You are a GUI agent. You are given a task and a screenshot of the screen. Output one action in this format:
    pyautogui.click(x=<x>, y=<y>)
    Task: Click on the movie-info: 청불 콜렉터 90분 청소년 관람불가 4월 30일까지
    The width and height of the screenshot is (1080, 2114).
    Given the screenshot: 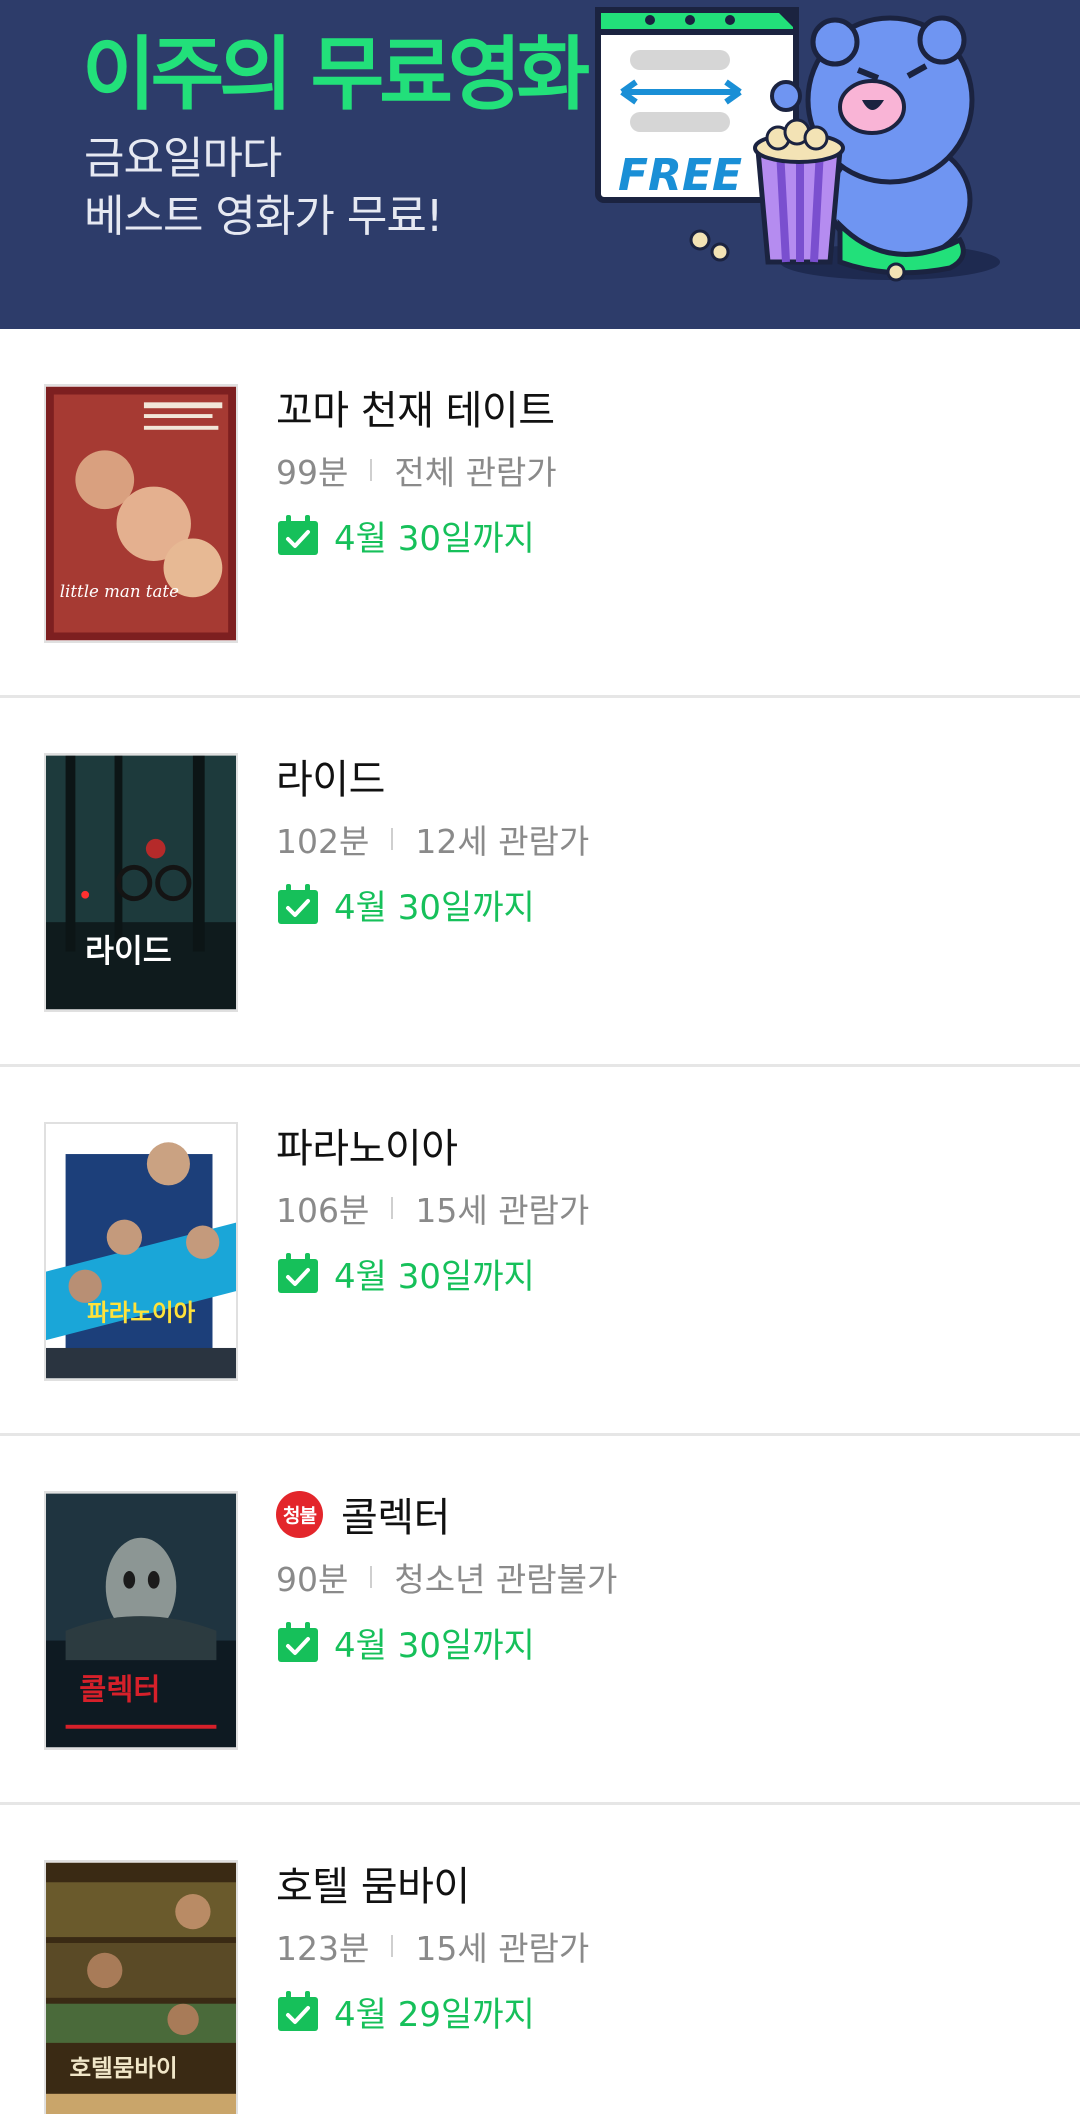 What is the action you would take?
    pyautogui.click(x=656, y=1577)
    